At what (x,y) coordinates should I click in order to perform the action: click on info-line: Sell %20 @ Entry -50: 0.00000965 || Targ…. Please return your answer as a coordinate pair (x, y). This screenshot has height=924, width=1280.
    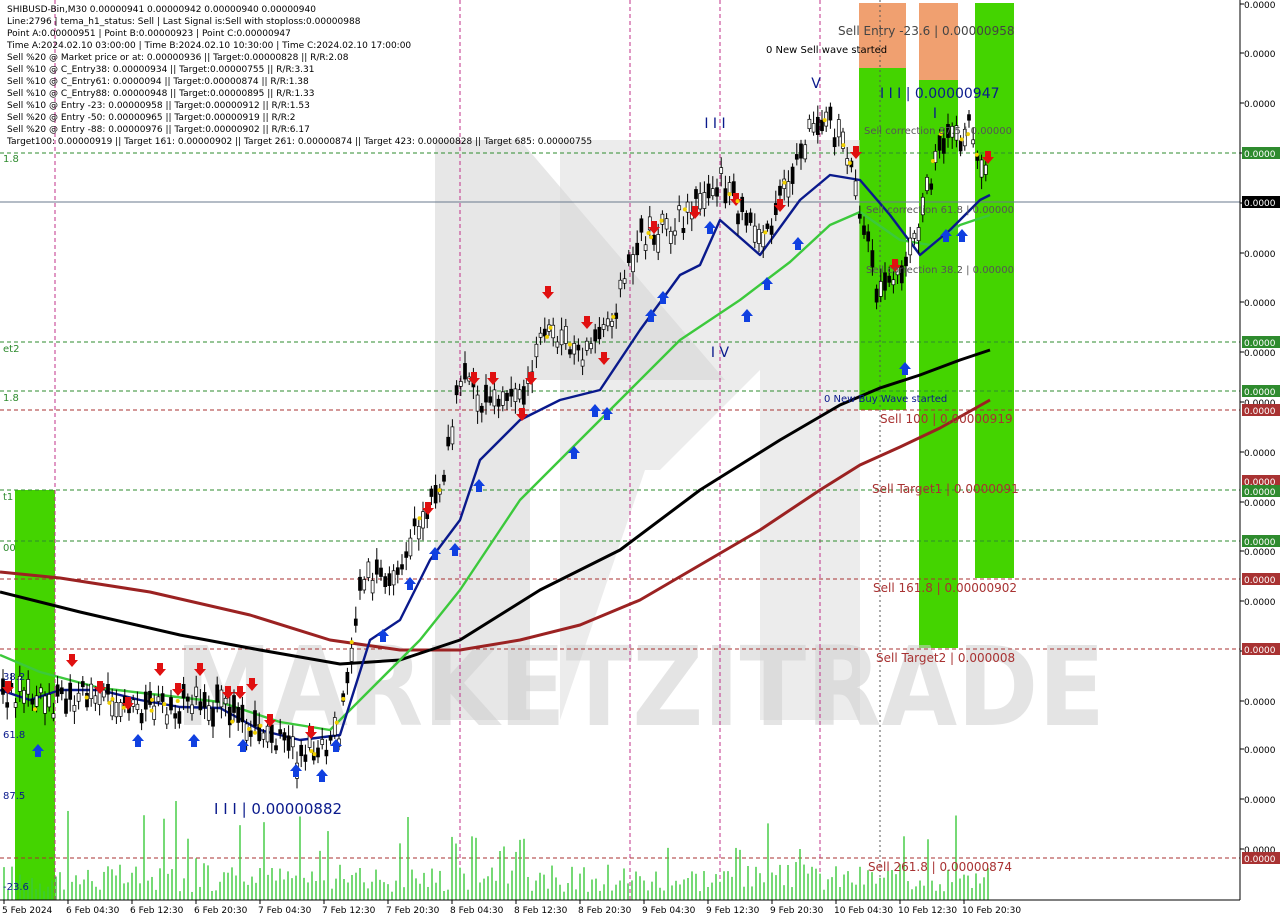
    Looking at the image, I should click on (151, 118).